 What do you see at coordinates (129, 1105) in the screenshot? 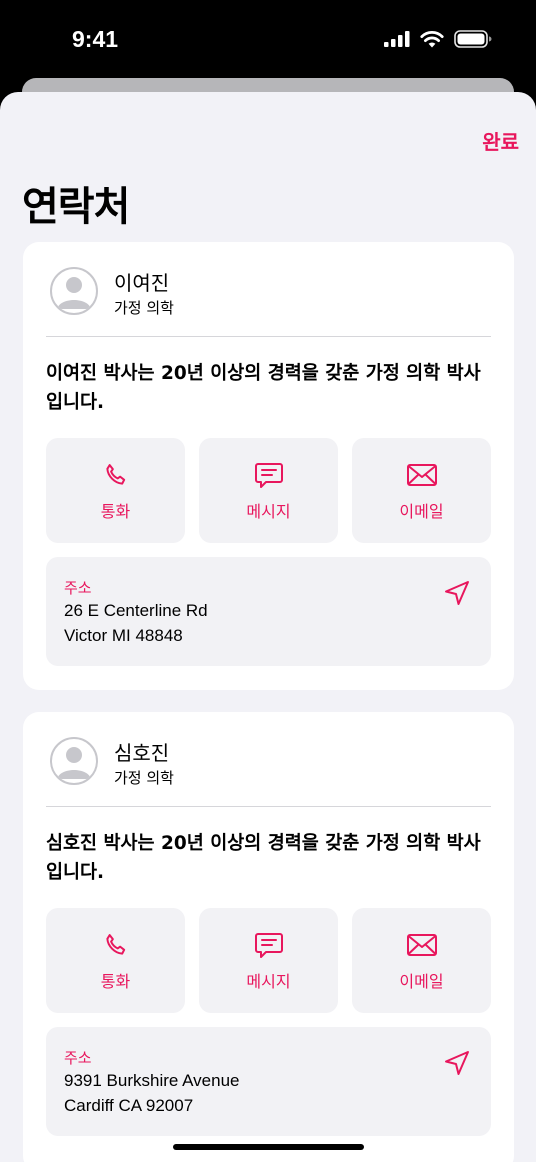
I see `address-line-2: Cardiff CA 92007` at bounding box center [129, 1105].